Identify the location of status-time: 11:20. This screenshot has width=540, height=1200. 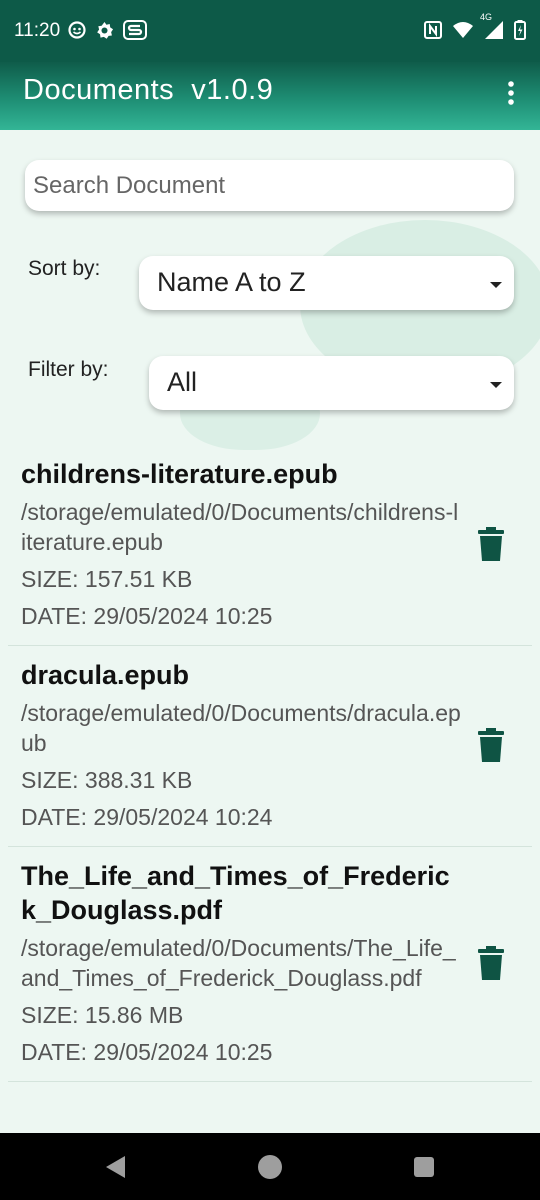
(37, 30).